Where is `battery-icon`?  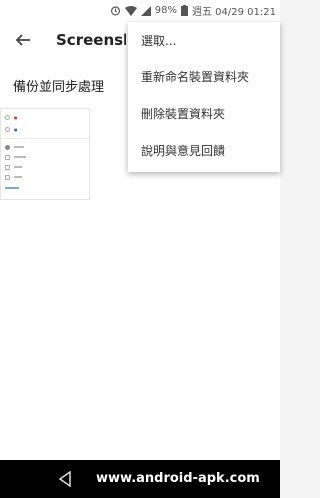 battery-icon is located at coordinates (184, 10).